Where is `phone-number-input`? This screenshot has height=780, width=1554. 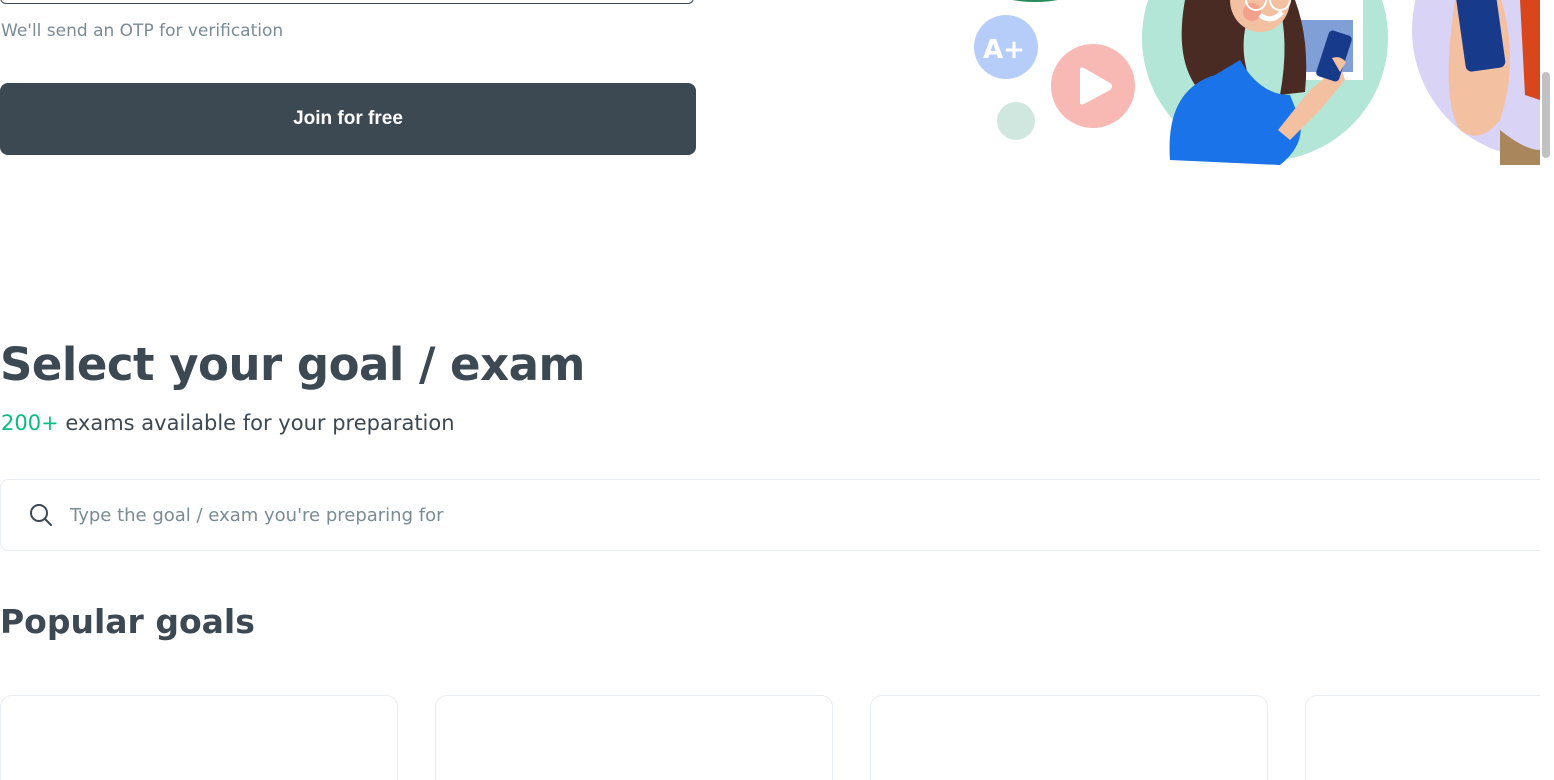 phone-number-input is located at coordinates (347, 2).